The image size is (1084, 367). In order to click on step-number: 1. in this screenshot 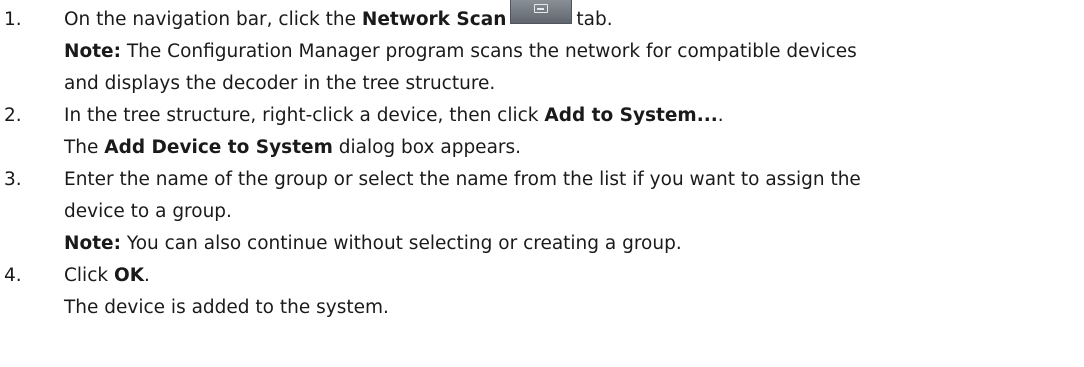, I will do `click(13, 19)`.